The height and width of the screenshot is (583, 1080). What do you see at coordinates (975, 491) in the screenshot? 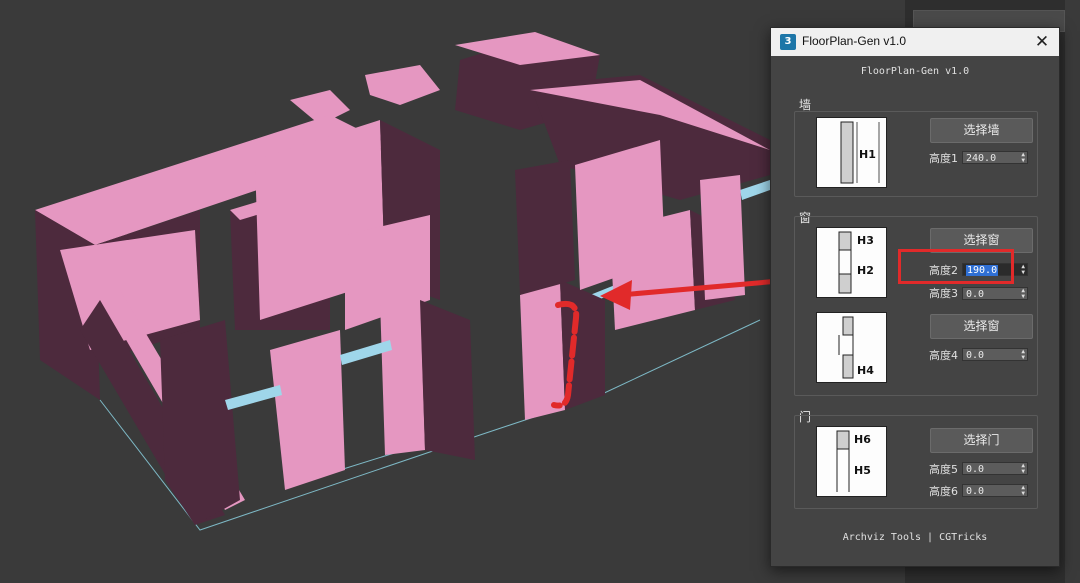
I see `height6-value: 0.0` at bounding box center [975, 491].